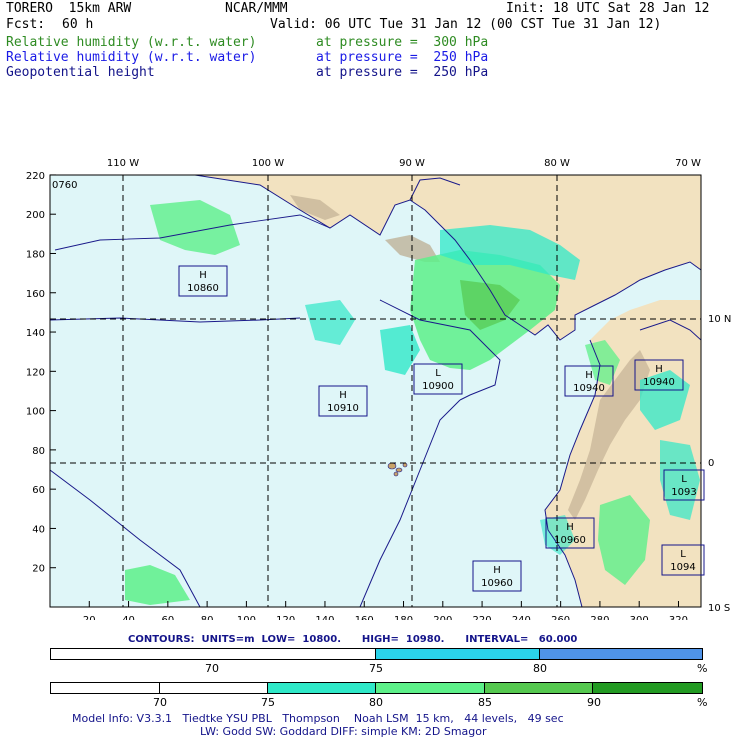 Image resolution: width=740 pixels, height=740 pixels. What do you see at coordinates (402, 72) in the screenshot?
I see `field-3-level: at pressure = 250 hPa` at bounding box center [402, 72].